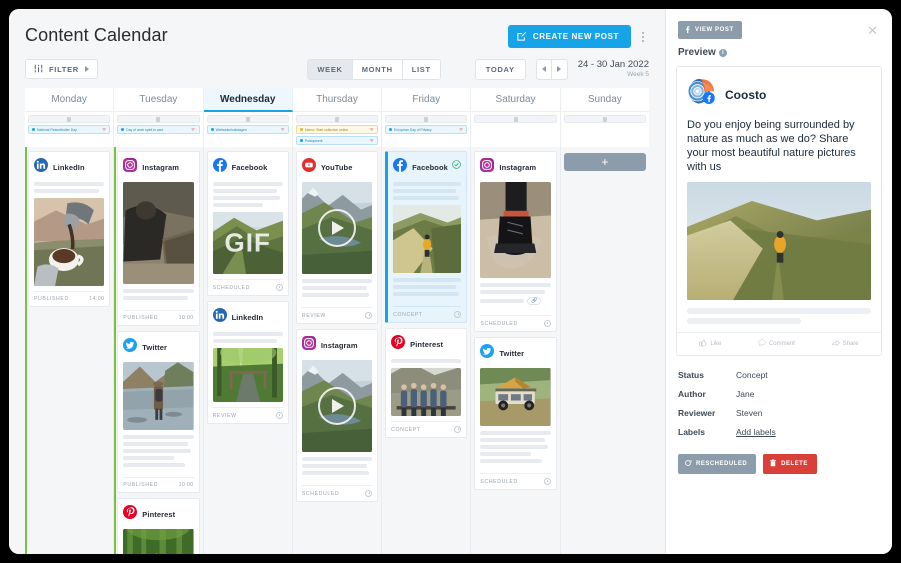 The image size is (901, 563). What do you see at coordinates (569, 36) in the screenshot?
I see `create-new-post-button: CREATE NEW POST` at bounding box center [569, 36].